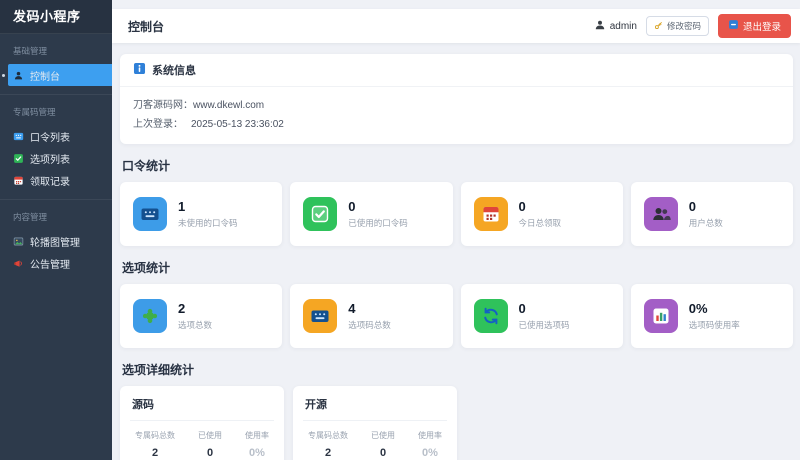 This screenshot has height=460, width=800. What do you see at coordinates (18, 75) in the screenshot?
I see `dashboard-icon` at bounding box center [18, 75].